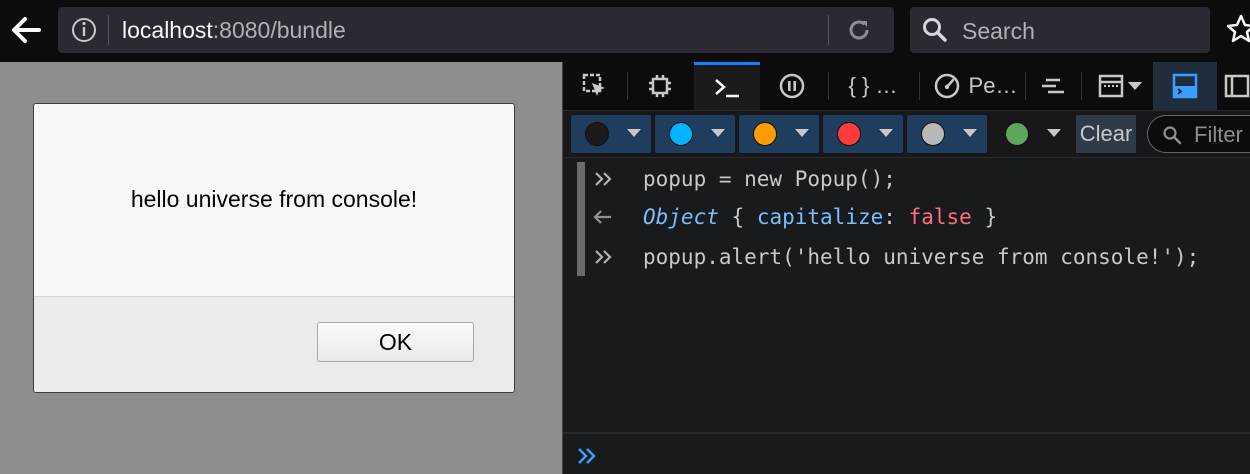  I want to click on filter-js-button, so click(863, 134).